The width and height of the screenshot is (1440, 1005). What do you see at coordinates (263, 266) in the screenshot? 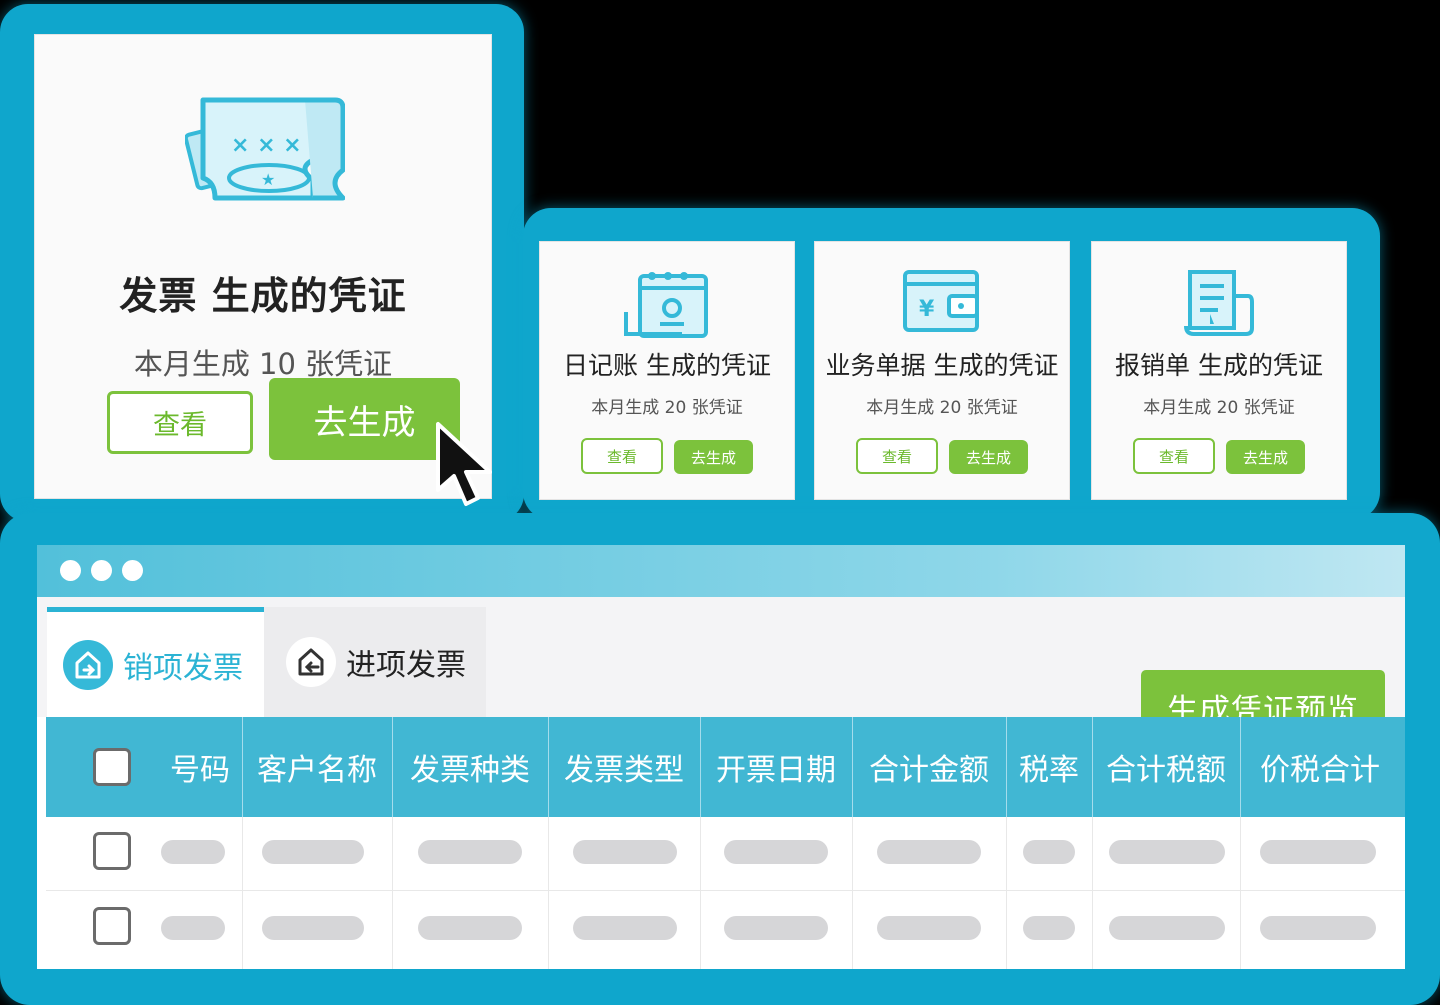
I see `invoice-voucher-card: × × × ★ 发票 生成的凭证 本月生成 10 张凭证 查看 去生成` at bounding box center [263, 266].